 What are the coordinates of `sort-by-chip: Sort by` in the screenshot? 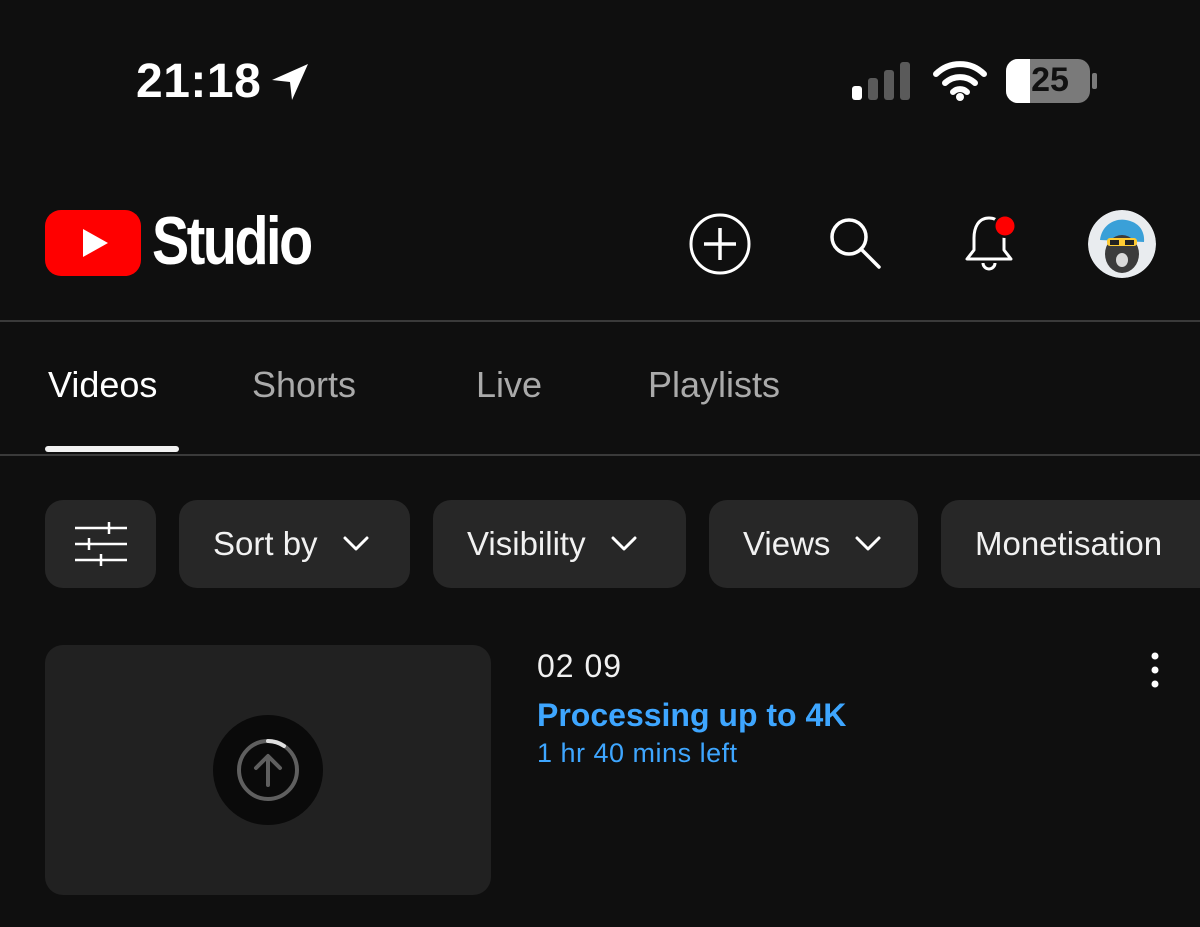 It's located at (294, 544).